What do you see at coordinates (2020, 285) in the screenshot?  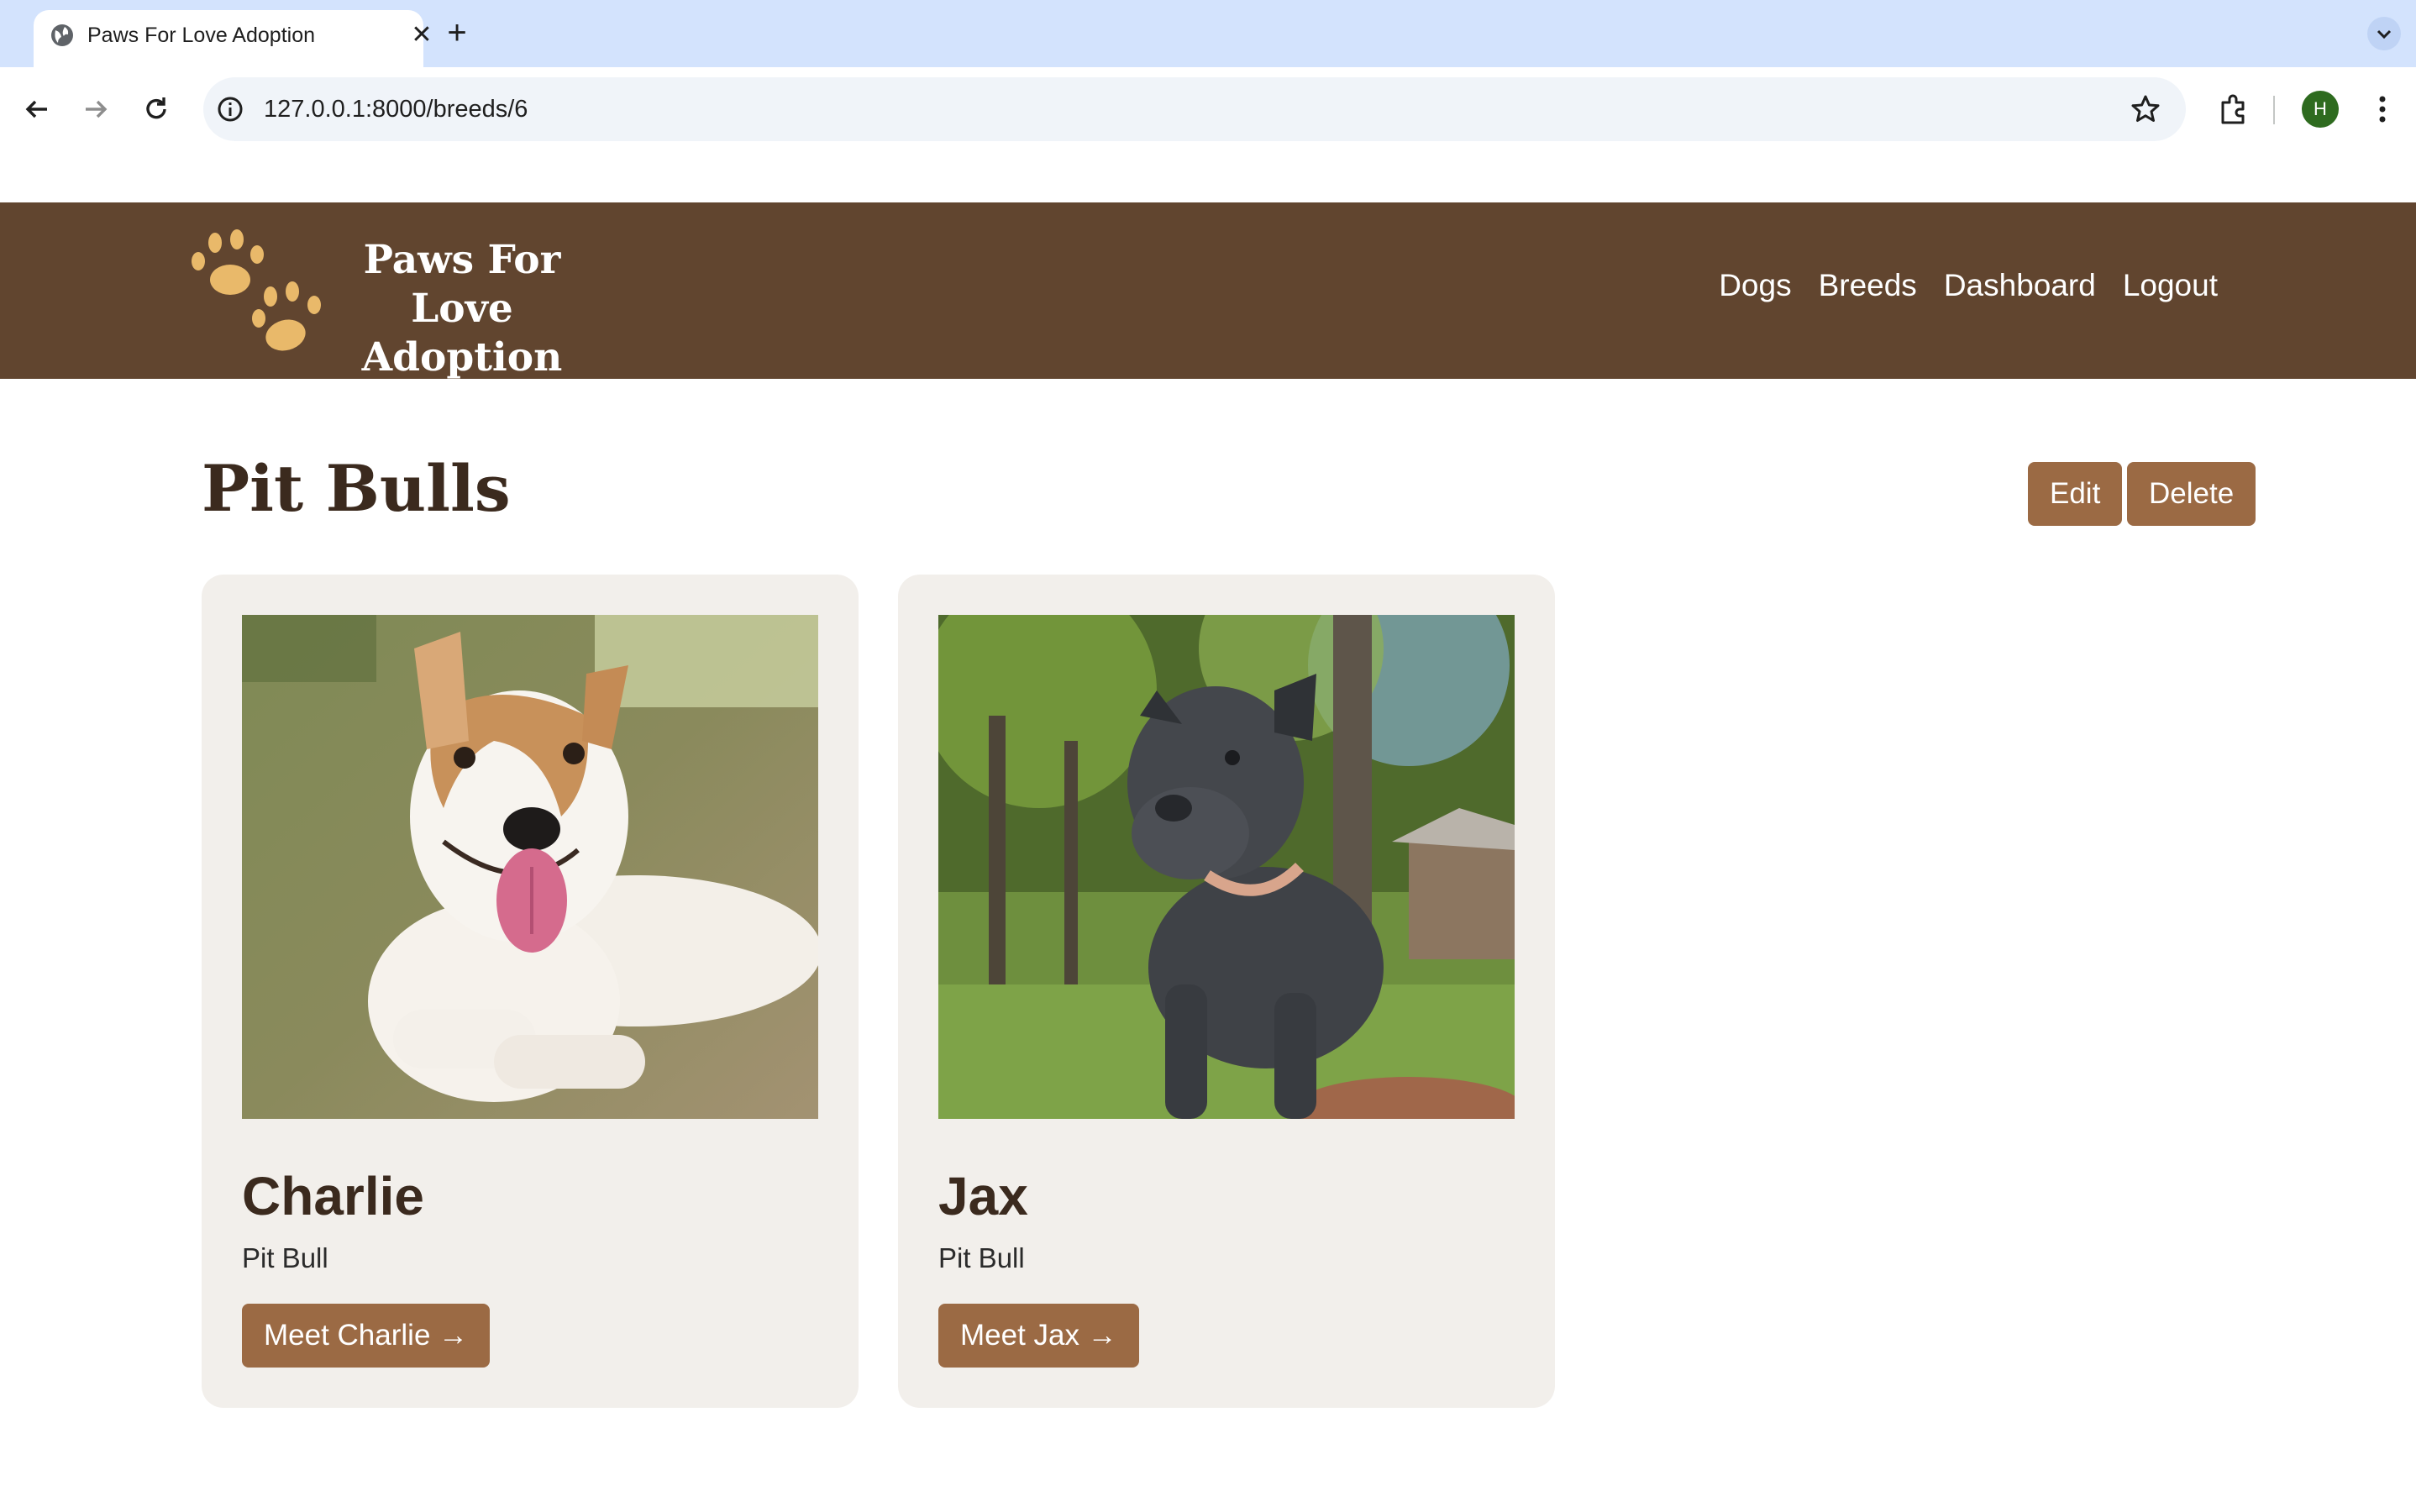 I see `nav-link-dashboard: Dashboard` at bounding box center [2020, 285].